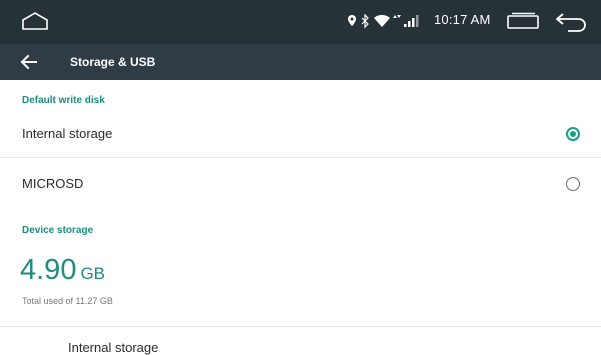 The width and height of the screenshot is (601, 355). I want to click on option-label: MICROSD, so click(53, 183).